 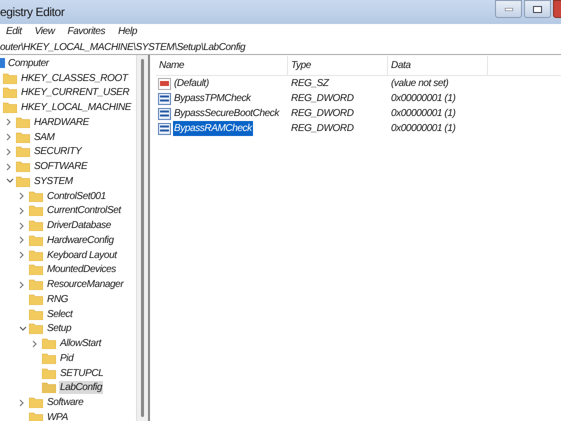 What do you see at coordinates (53, 181) in the screenshot?
I see `tree-item: SYSTEM` at bounding box center [53, 181].